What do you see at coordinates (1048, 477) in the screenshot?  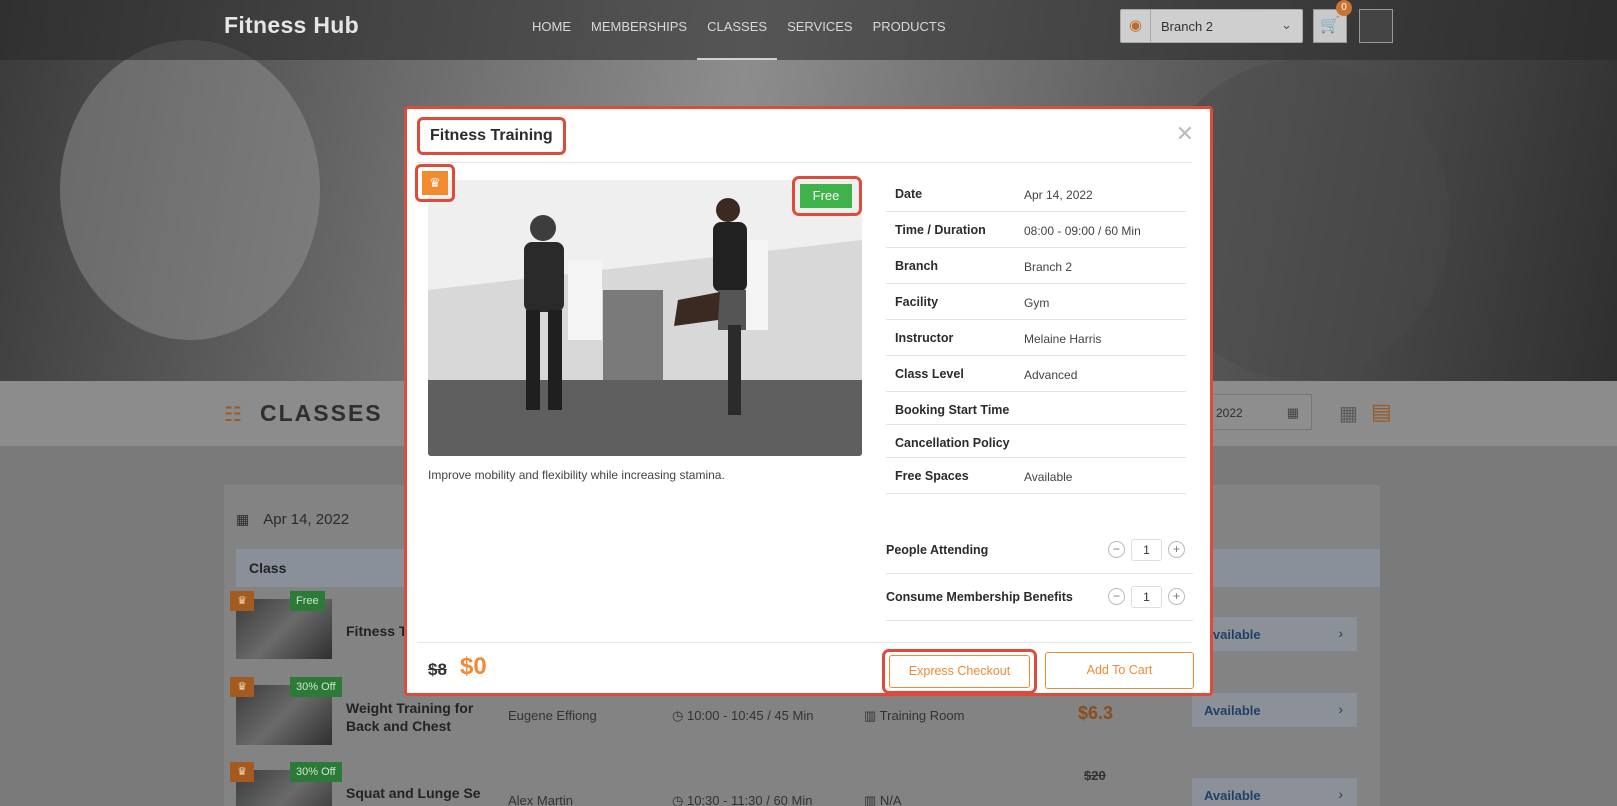 I see `detail-value: Available` at bounding box center [1048, 477].